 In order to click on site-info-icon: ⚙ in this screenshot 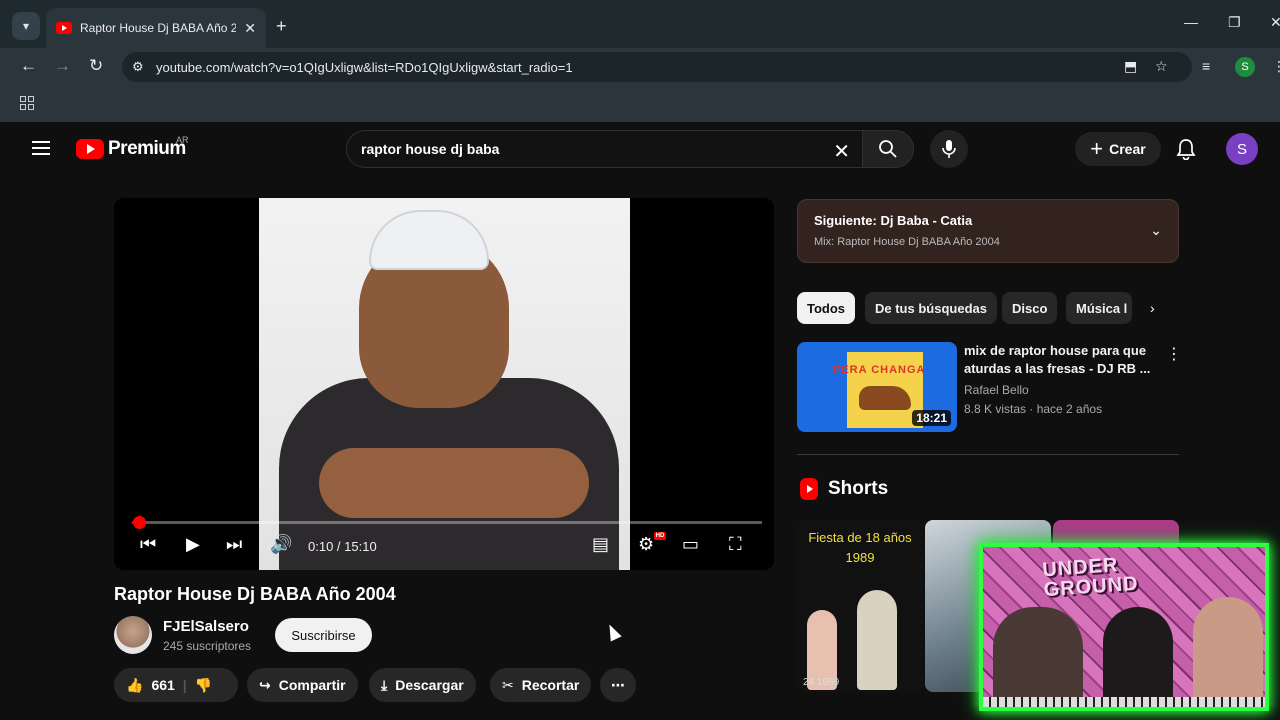, I will do `click(138, 67)`.